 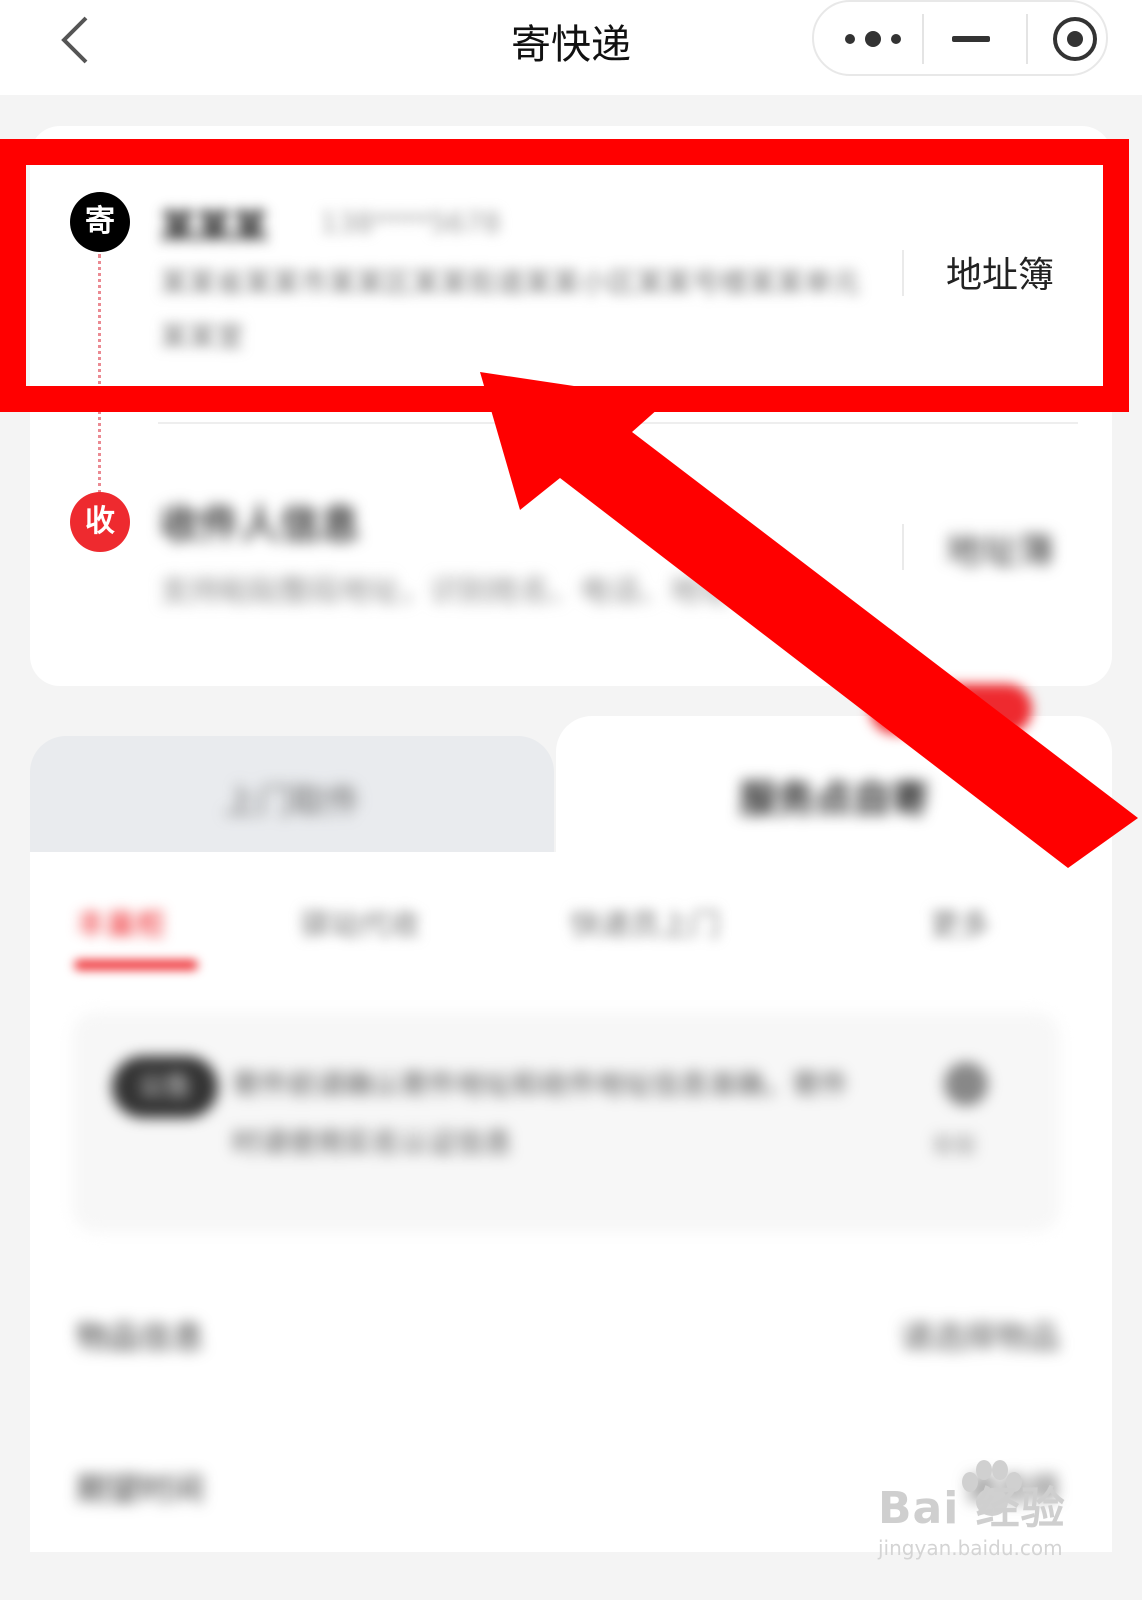 I want to click on notice-box: 公告 寄件前请确认寄件地址和收件地址信息准确，寄件时请使用实名认证信息 客服, so click(x=566, y=1122).